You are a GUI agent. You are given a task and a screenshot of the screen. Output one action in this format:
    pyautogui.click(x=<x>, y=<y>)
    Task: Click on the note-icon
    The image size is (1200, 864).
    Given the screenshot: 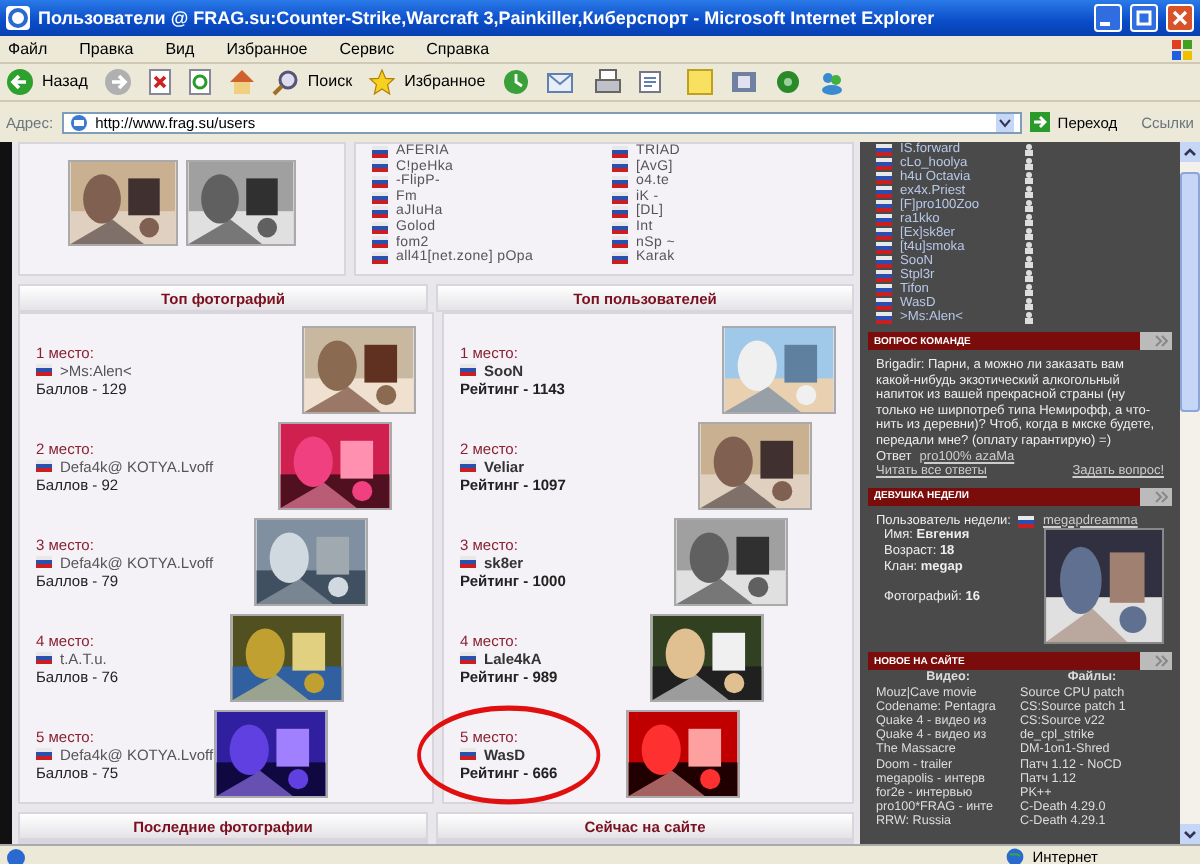 What is the action you would take?
    pyautogui.click(x=699, y=82)
    